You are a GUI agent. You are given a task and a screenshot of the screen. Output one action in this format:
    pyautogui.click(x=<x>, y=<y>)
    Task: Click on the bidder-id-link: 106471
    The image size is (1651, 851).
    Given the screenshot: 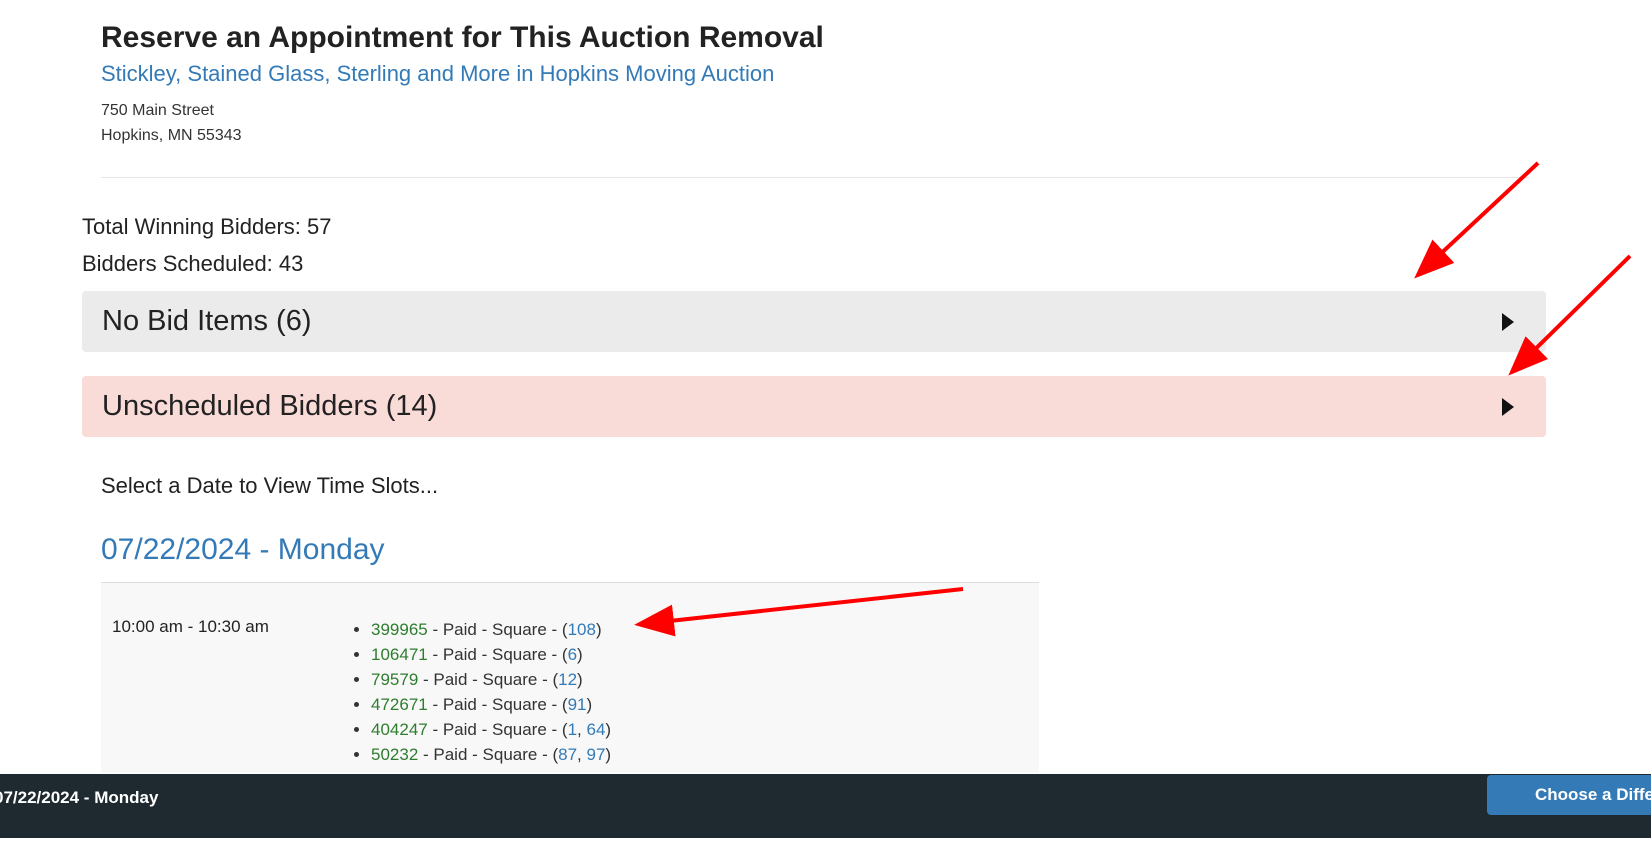 What is the action you would take?
    pyautogui.click(x=399, y=654)
    